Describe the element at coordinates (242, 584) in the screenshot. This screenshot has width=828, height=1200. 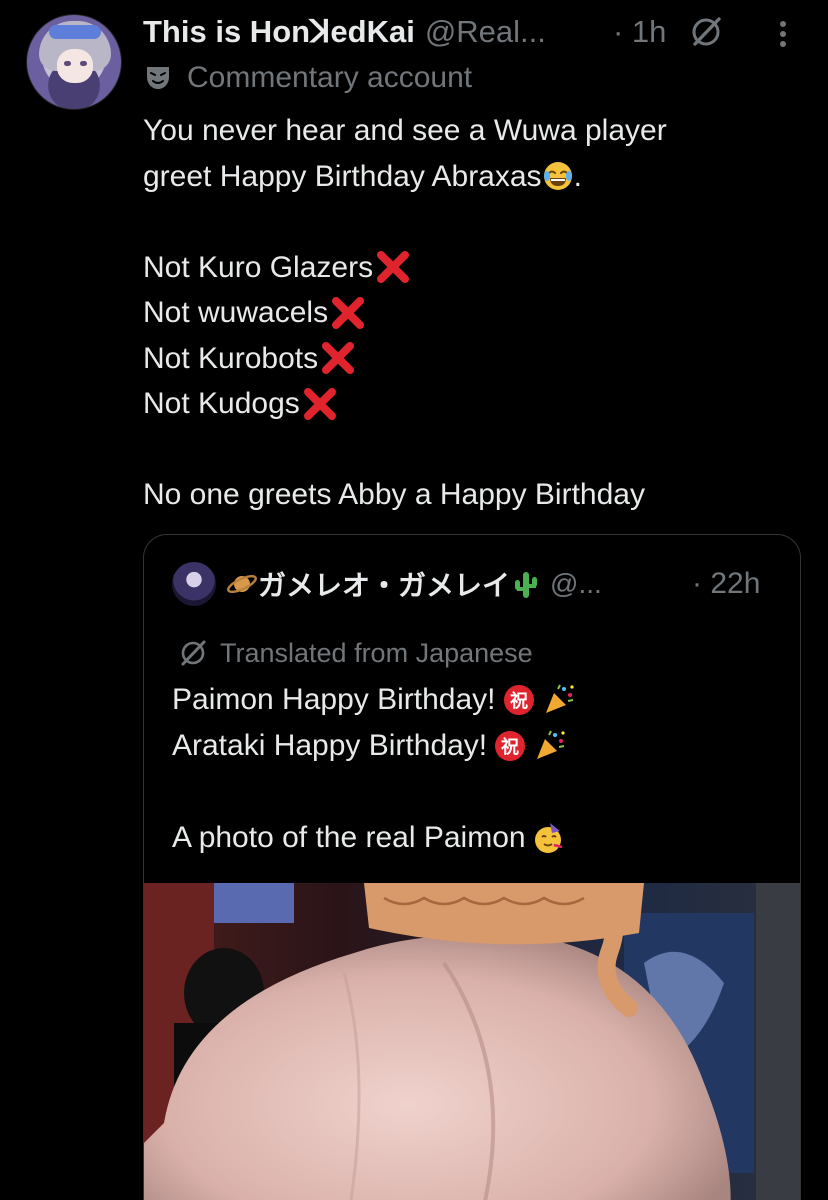
I see `ringed-planet-icon` at that location.